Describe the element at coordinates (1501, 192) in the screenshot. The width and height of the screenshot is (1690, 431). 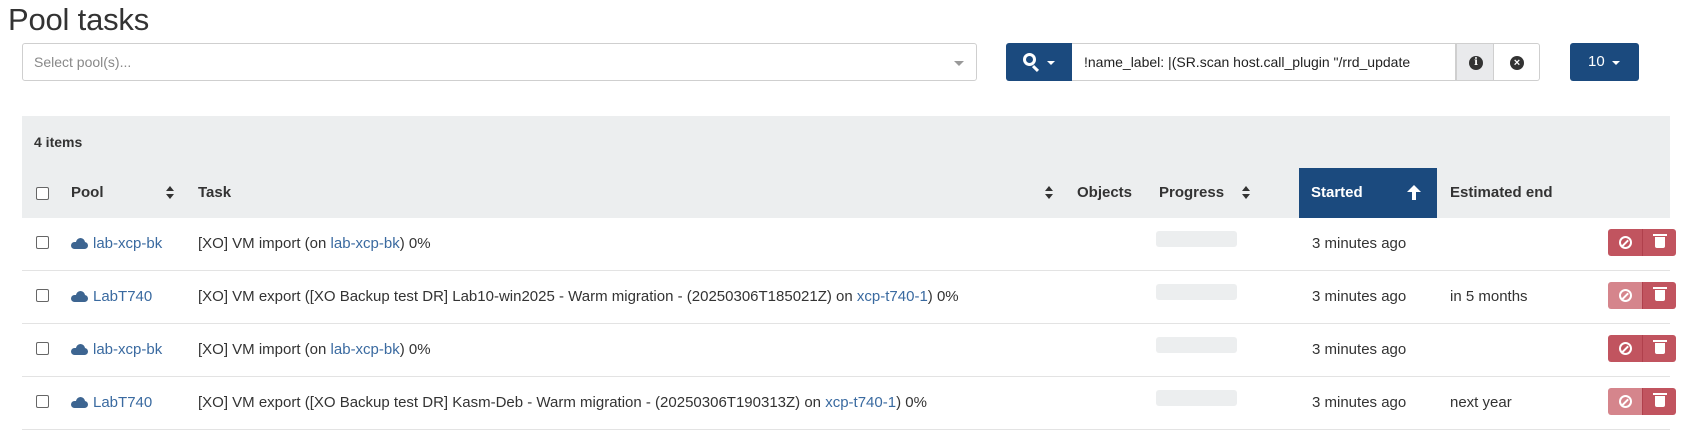
I see `column-header-estimated-end: Estimated end` at that location.